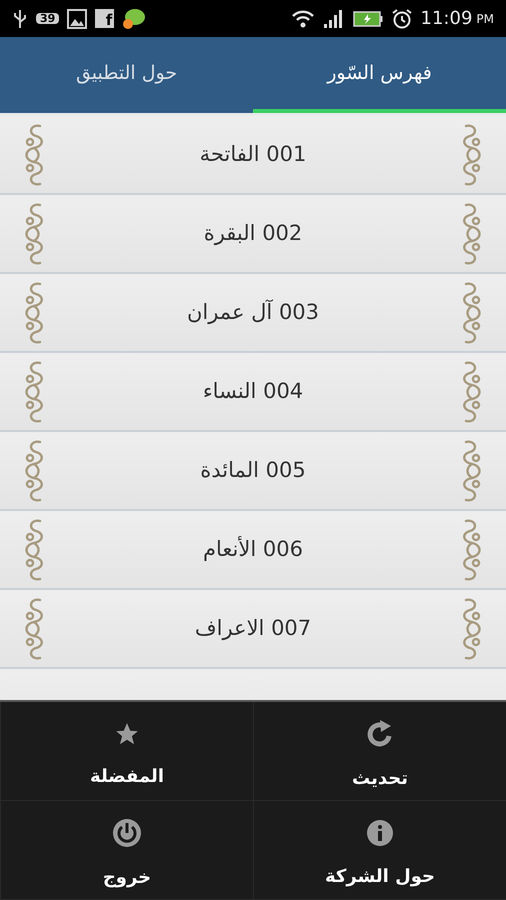 The width and height of the screenshot is (506, 900). I want to click on wifi-icon, so click(302, 18).